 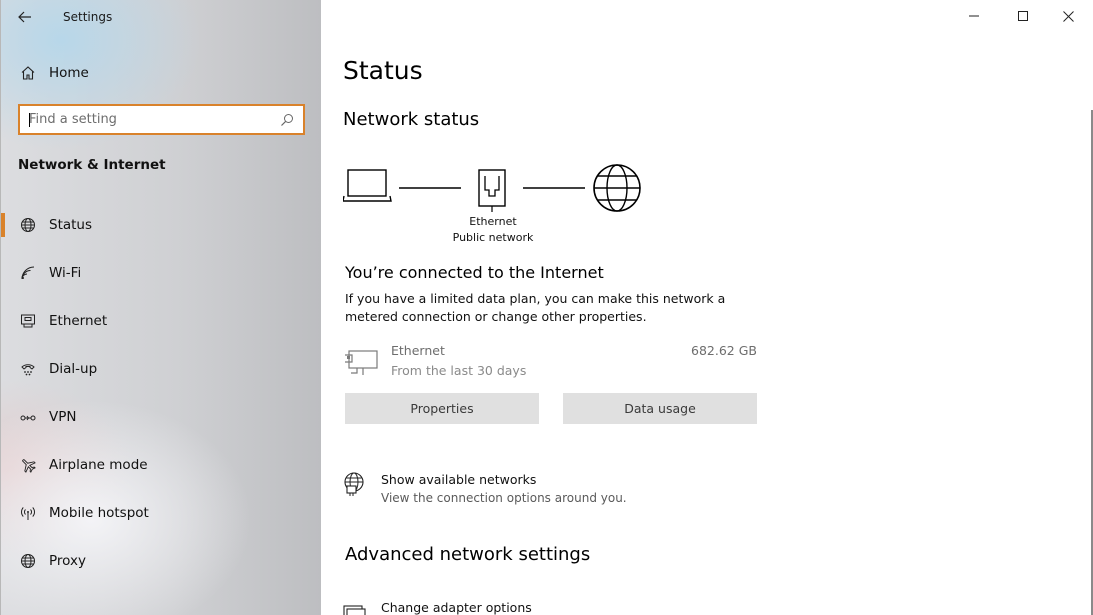 What do you see at coordinates (459, 479) in the screenshot?
I see `link-title: Show available networks` at bounding box center [459, 479].